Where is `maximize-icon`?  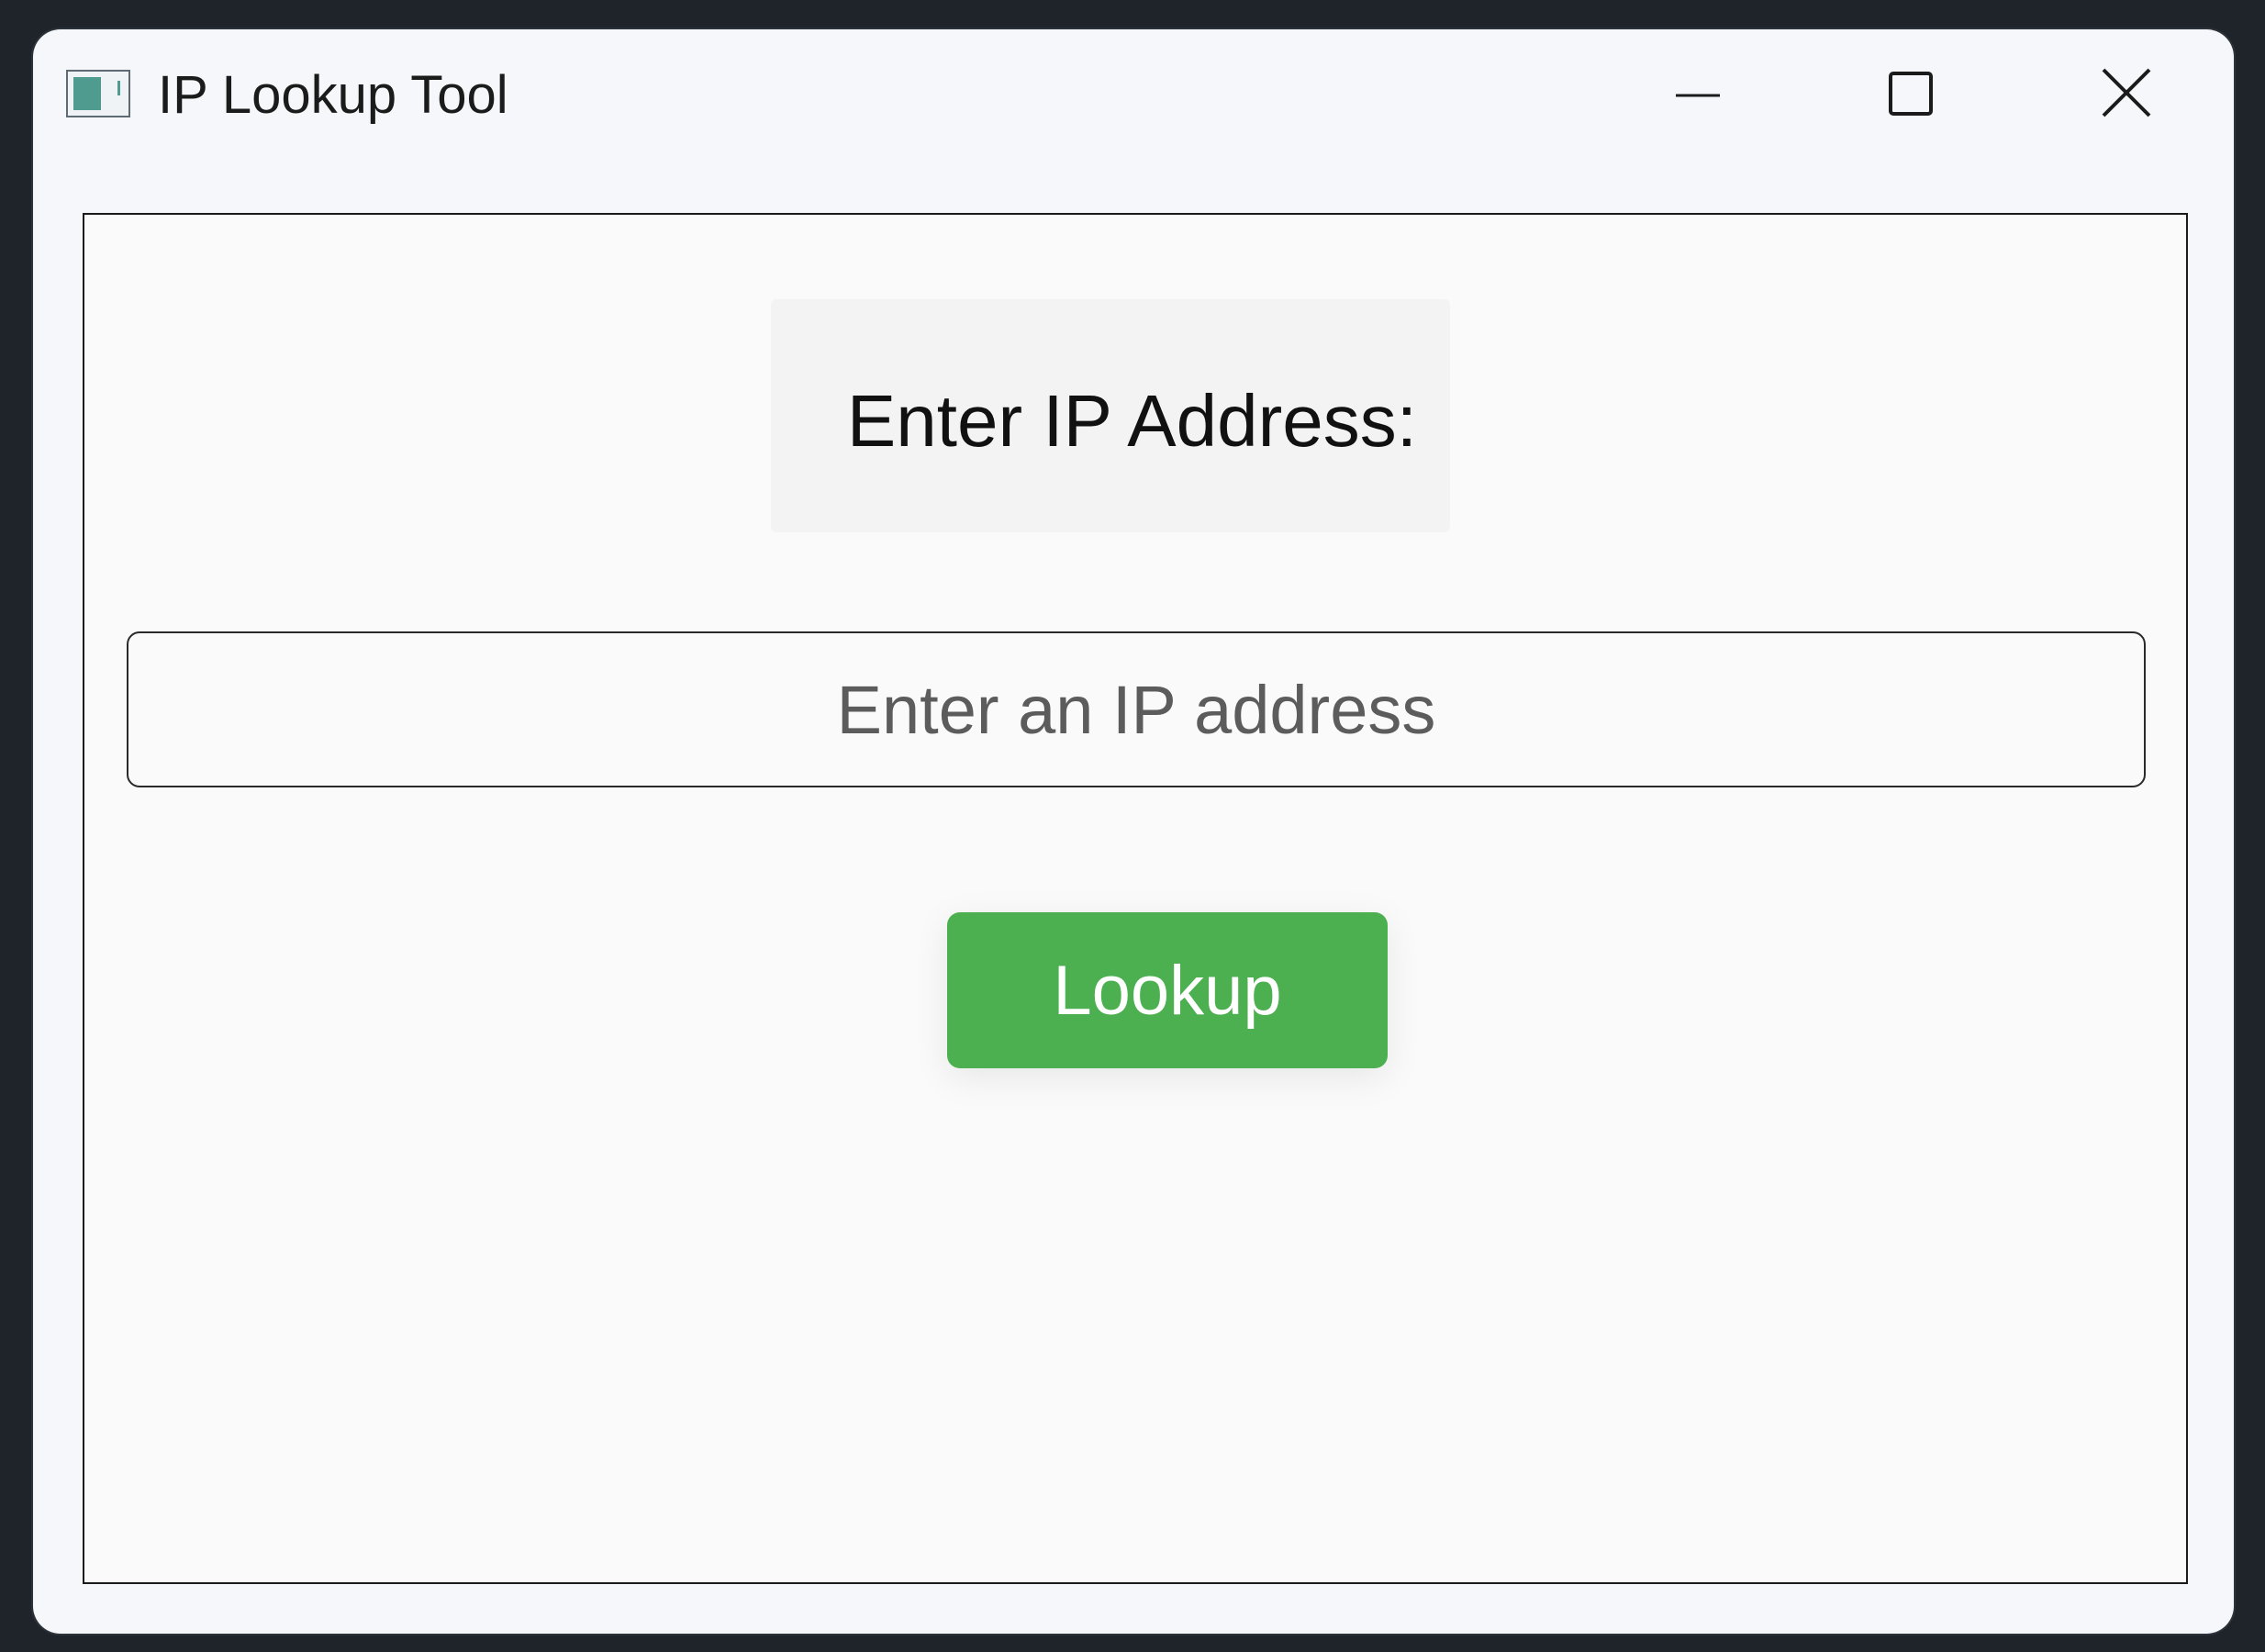
maximize-icon is located at coordinates (1911, 94).